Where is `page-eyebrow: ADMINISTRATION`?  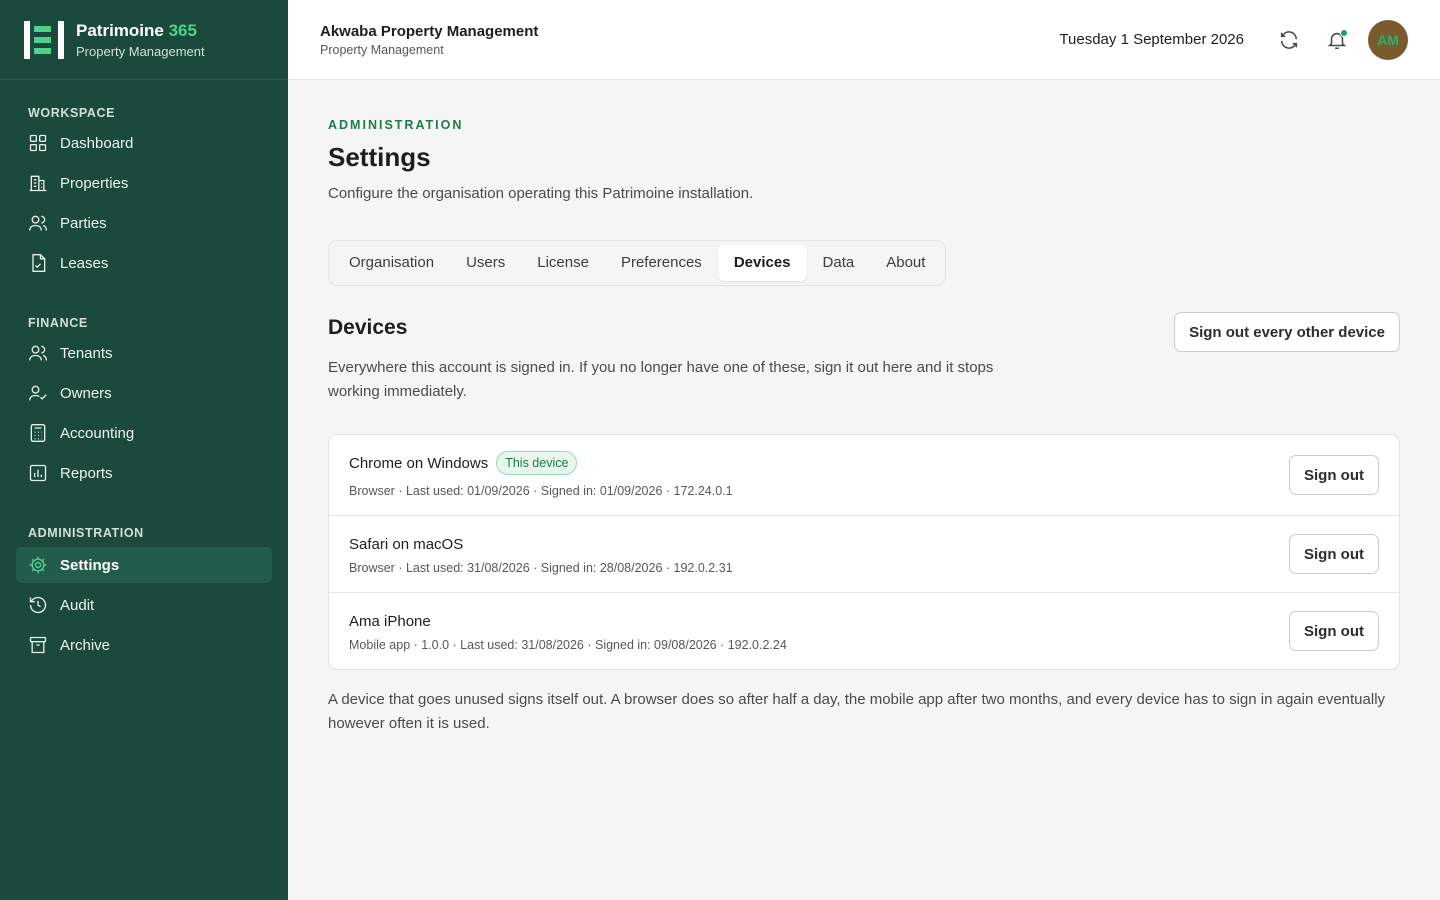 page-eyebrow: ADMINISTRATION is located at coordinates (396, 125).